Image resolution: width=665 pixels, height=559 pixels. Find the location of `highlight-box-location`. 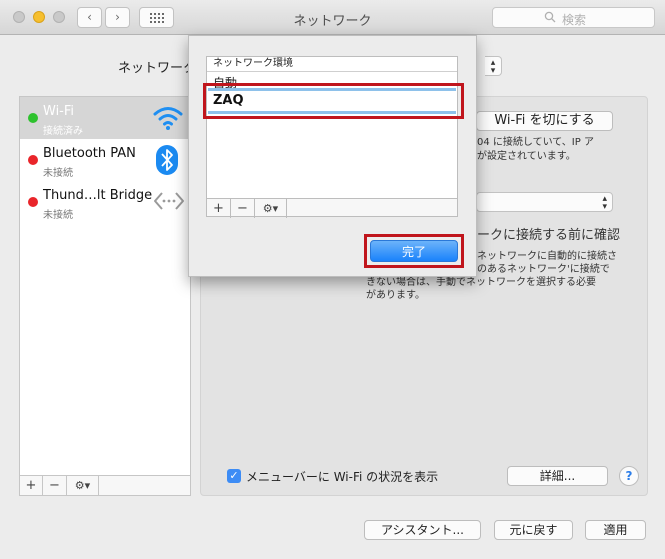

highlight-box-location is located at coordinates (333, 101).